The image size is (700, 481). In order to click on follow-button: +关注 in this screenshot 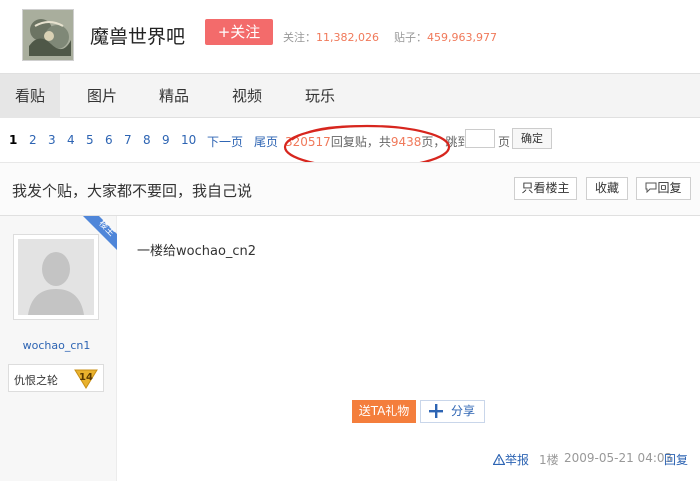, I will do `click(239, 32)`.